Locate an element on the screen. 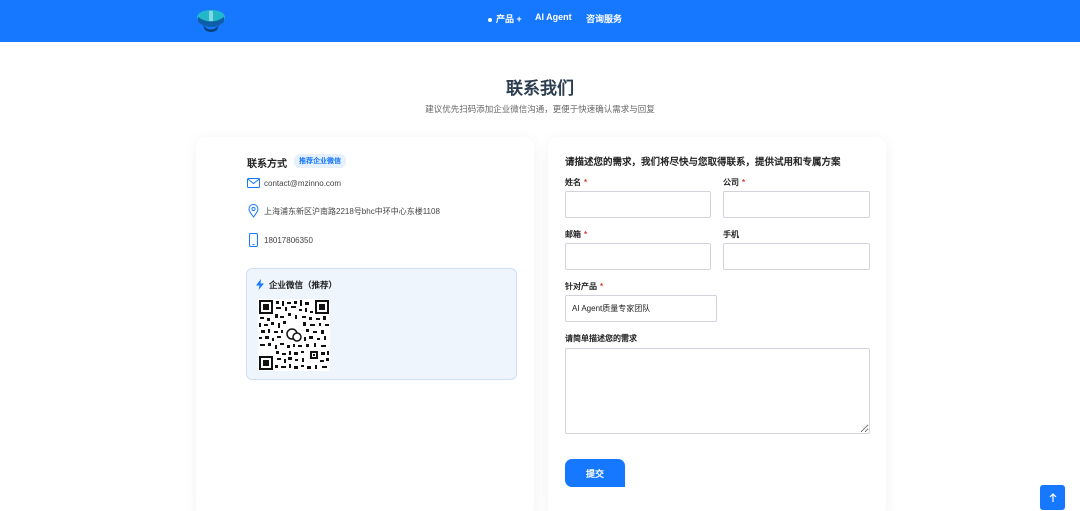 Image resolution: width=1080 pixels, height=511 pixels. contact-heading: 联系方式 is located at coordinates (267, 164).